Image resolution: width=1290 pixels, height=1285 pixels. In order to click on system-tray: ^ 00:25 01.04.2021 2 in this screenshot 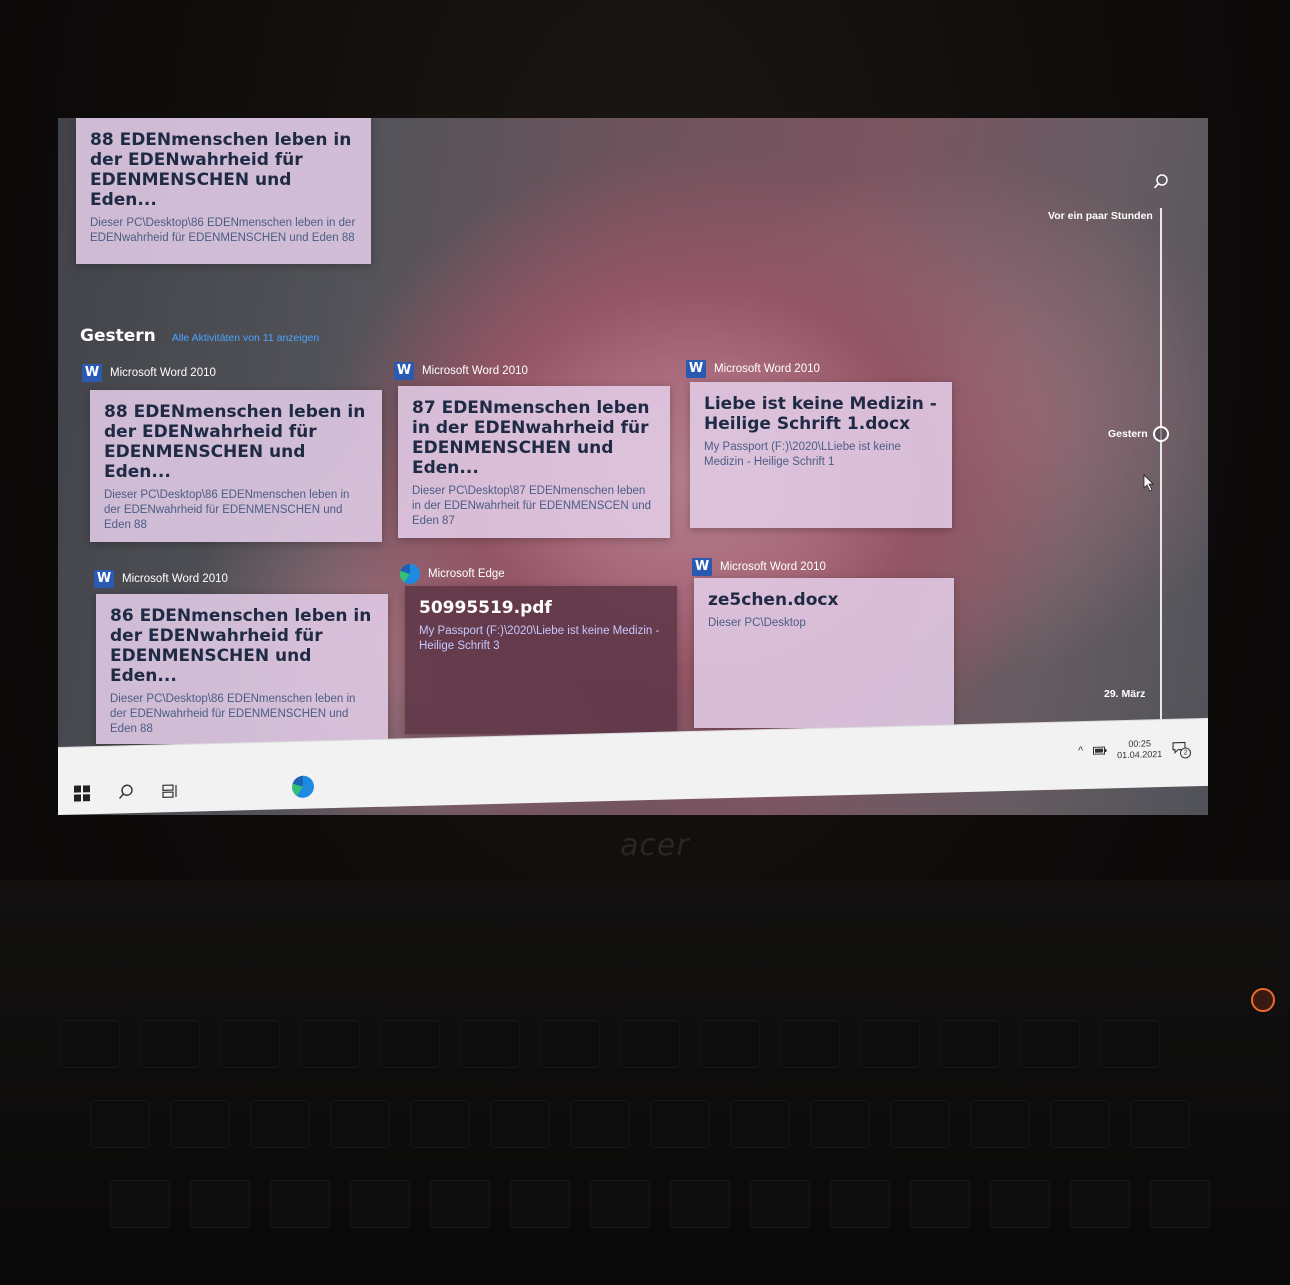, I will do `click(1135, 749)`.